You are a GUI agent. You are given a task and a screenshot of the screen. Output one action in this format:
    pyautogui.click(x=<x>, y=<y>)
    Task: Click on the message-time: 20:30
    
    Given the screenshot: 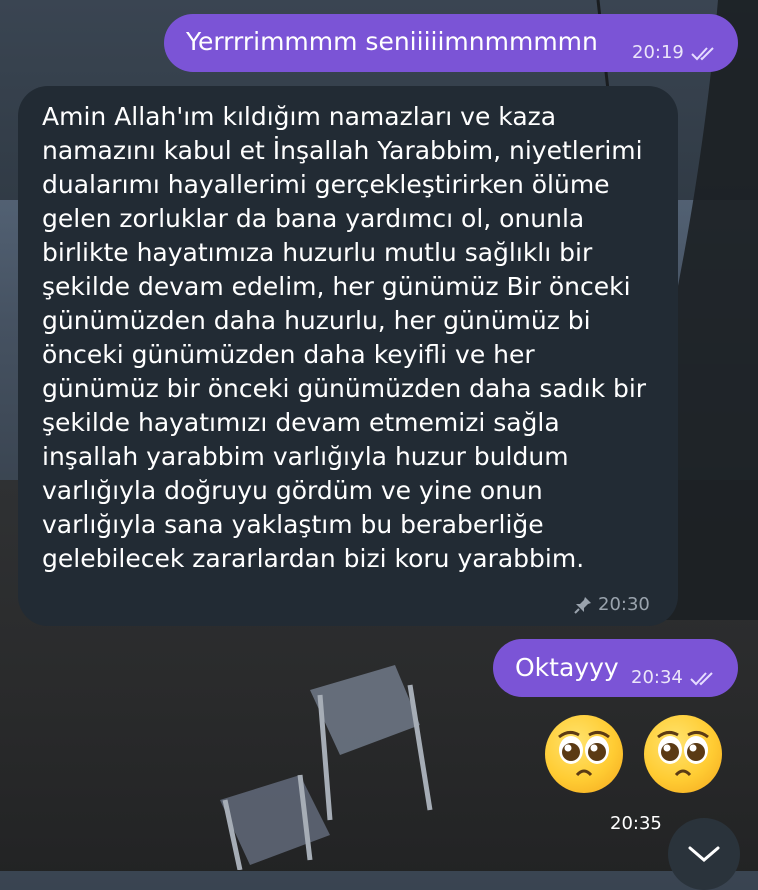 What is the action you would take?
    pyautogui.click(x=624, y=604)
    